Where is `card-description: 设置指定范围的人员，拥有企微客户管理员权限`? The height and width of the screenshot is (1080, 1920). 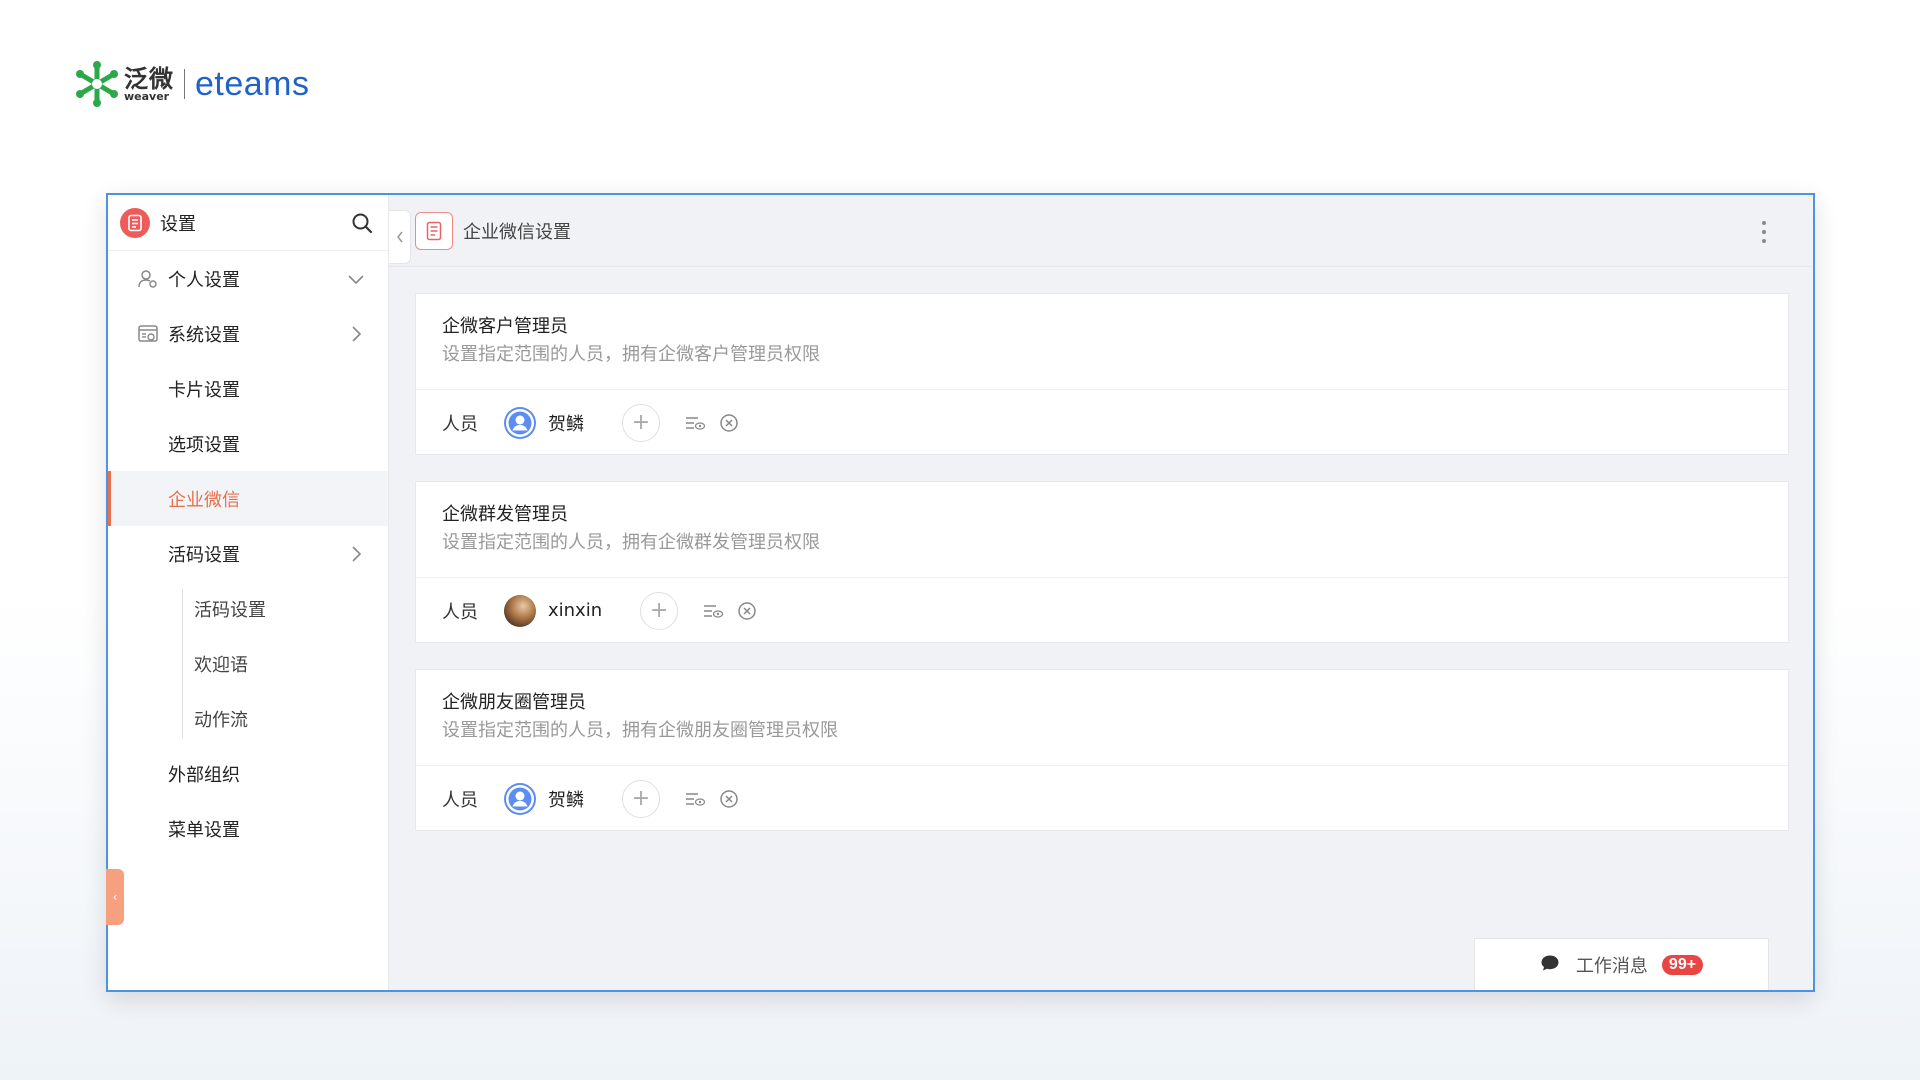
card-description: 设置指定范围的人员，拥有企微客户管理员权限 is located at coordinates (631, 354).